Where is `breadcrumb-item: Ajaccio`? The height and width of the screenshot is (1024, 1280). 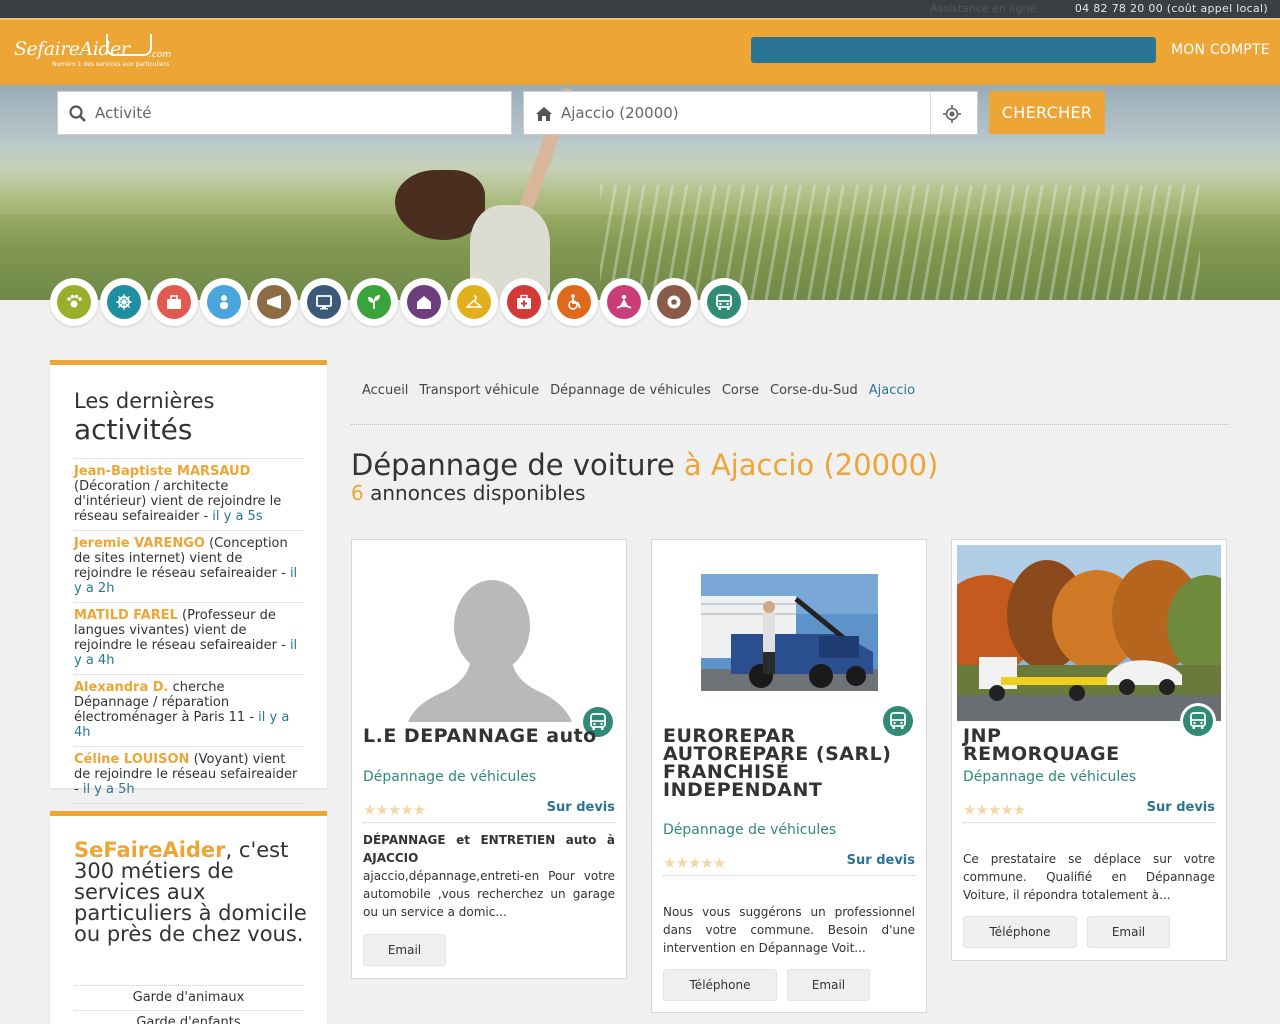 breadcrumb-item: Ajaccio is located at coordinates (892, 390).